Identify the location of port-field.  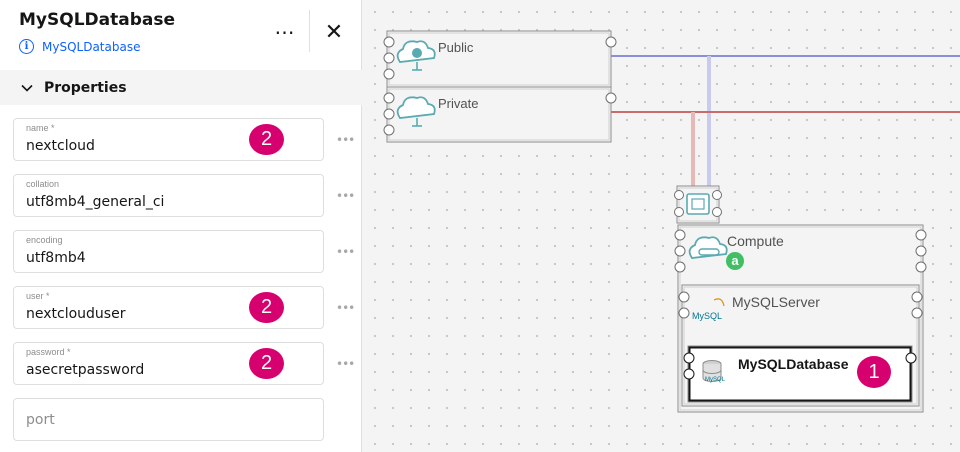
(168, 419).